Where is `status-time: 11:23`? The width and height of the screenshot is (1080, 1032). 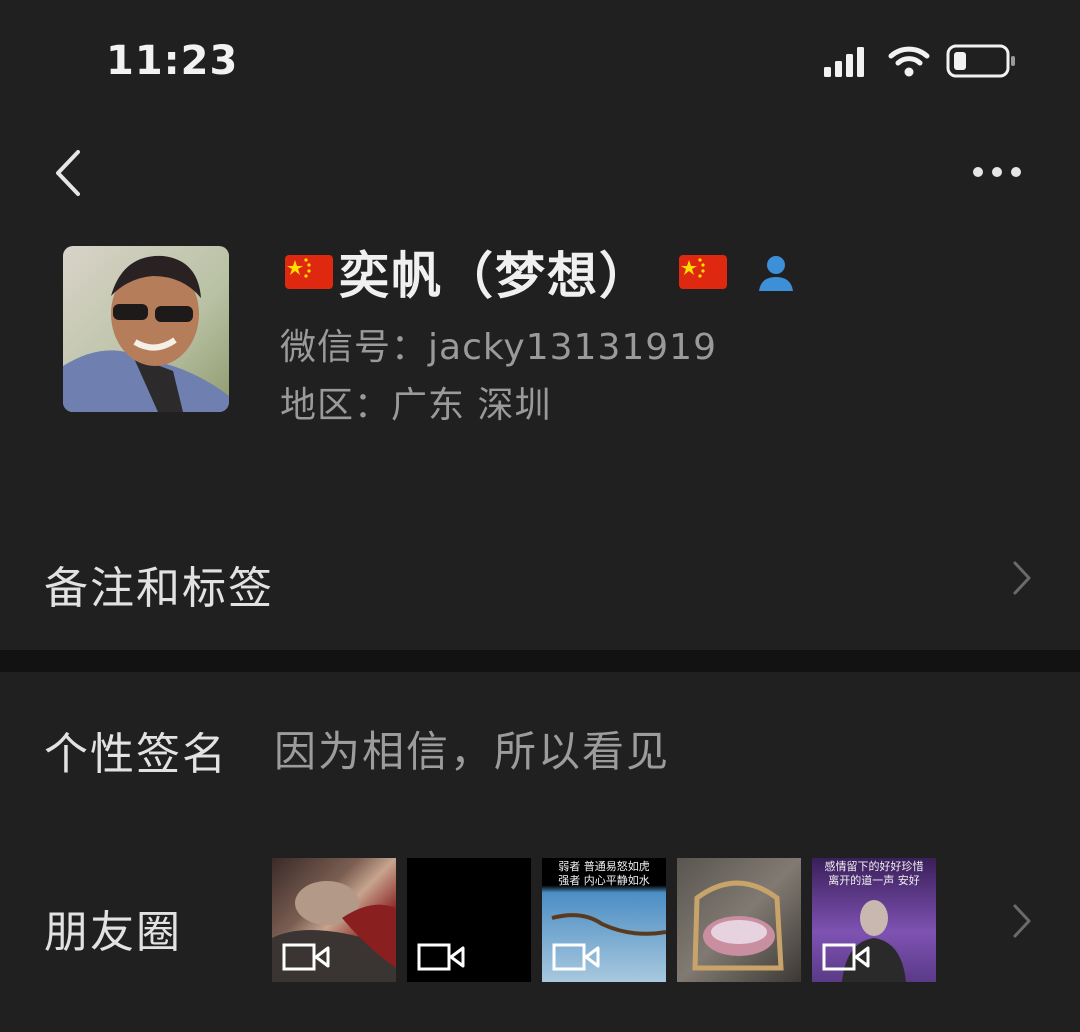 status-time: 11:23 is located at coordinates (172, 61).